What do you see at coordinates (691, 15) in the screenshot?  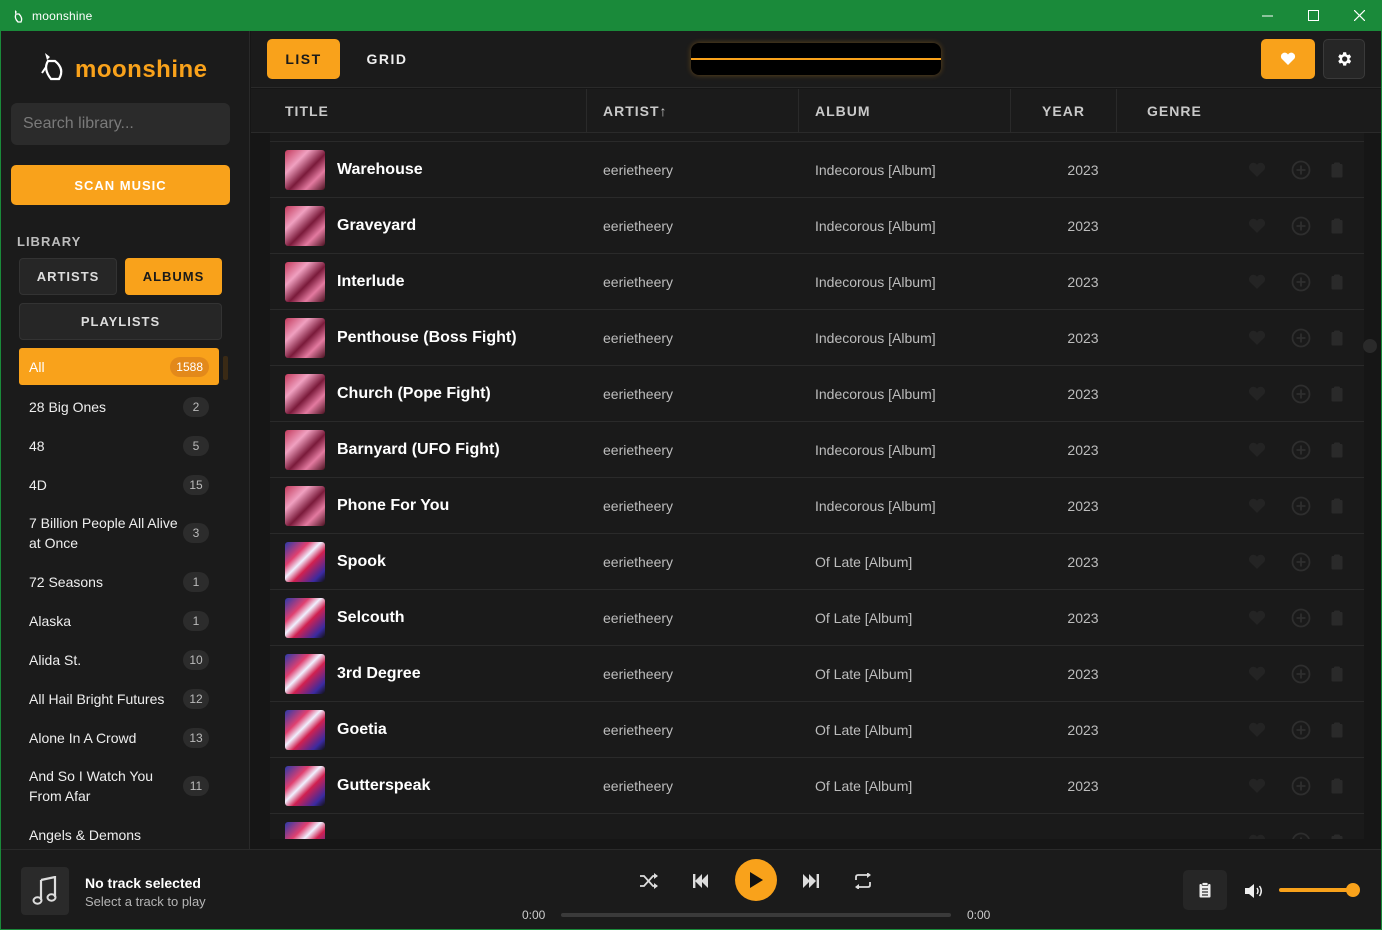 I see `window-titlebar: moonshine` at bounding box center [691, 15].